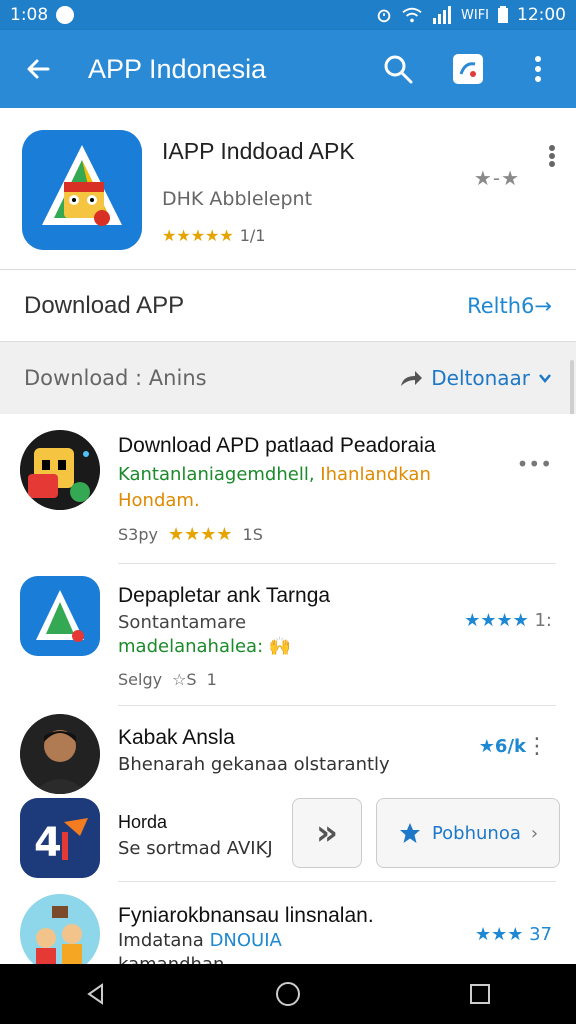 The height and width of the screenshot is (1024, 576). I want to click on wifi-icon, so click(412, 15).